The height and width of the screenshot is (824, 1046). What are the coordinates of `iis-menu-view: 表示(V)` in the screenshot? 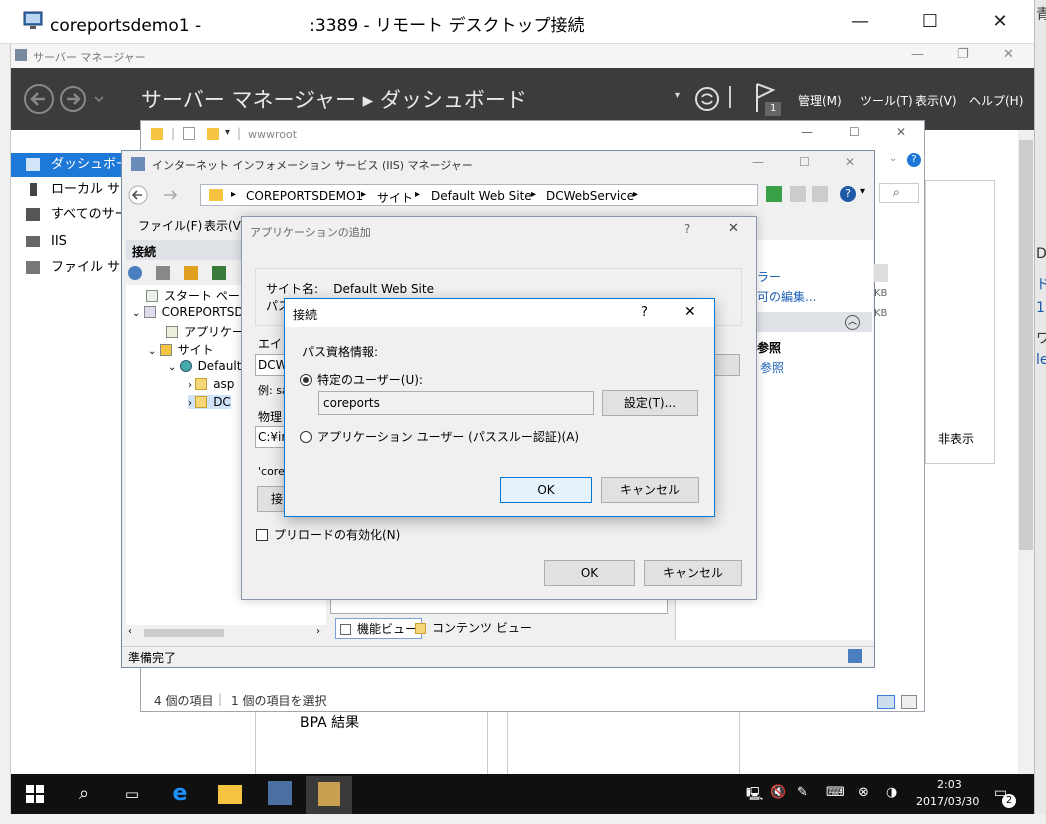 It's located at (225, 225).